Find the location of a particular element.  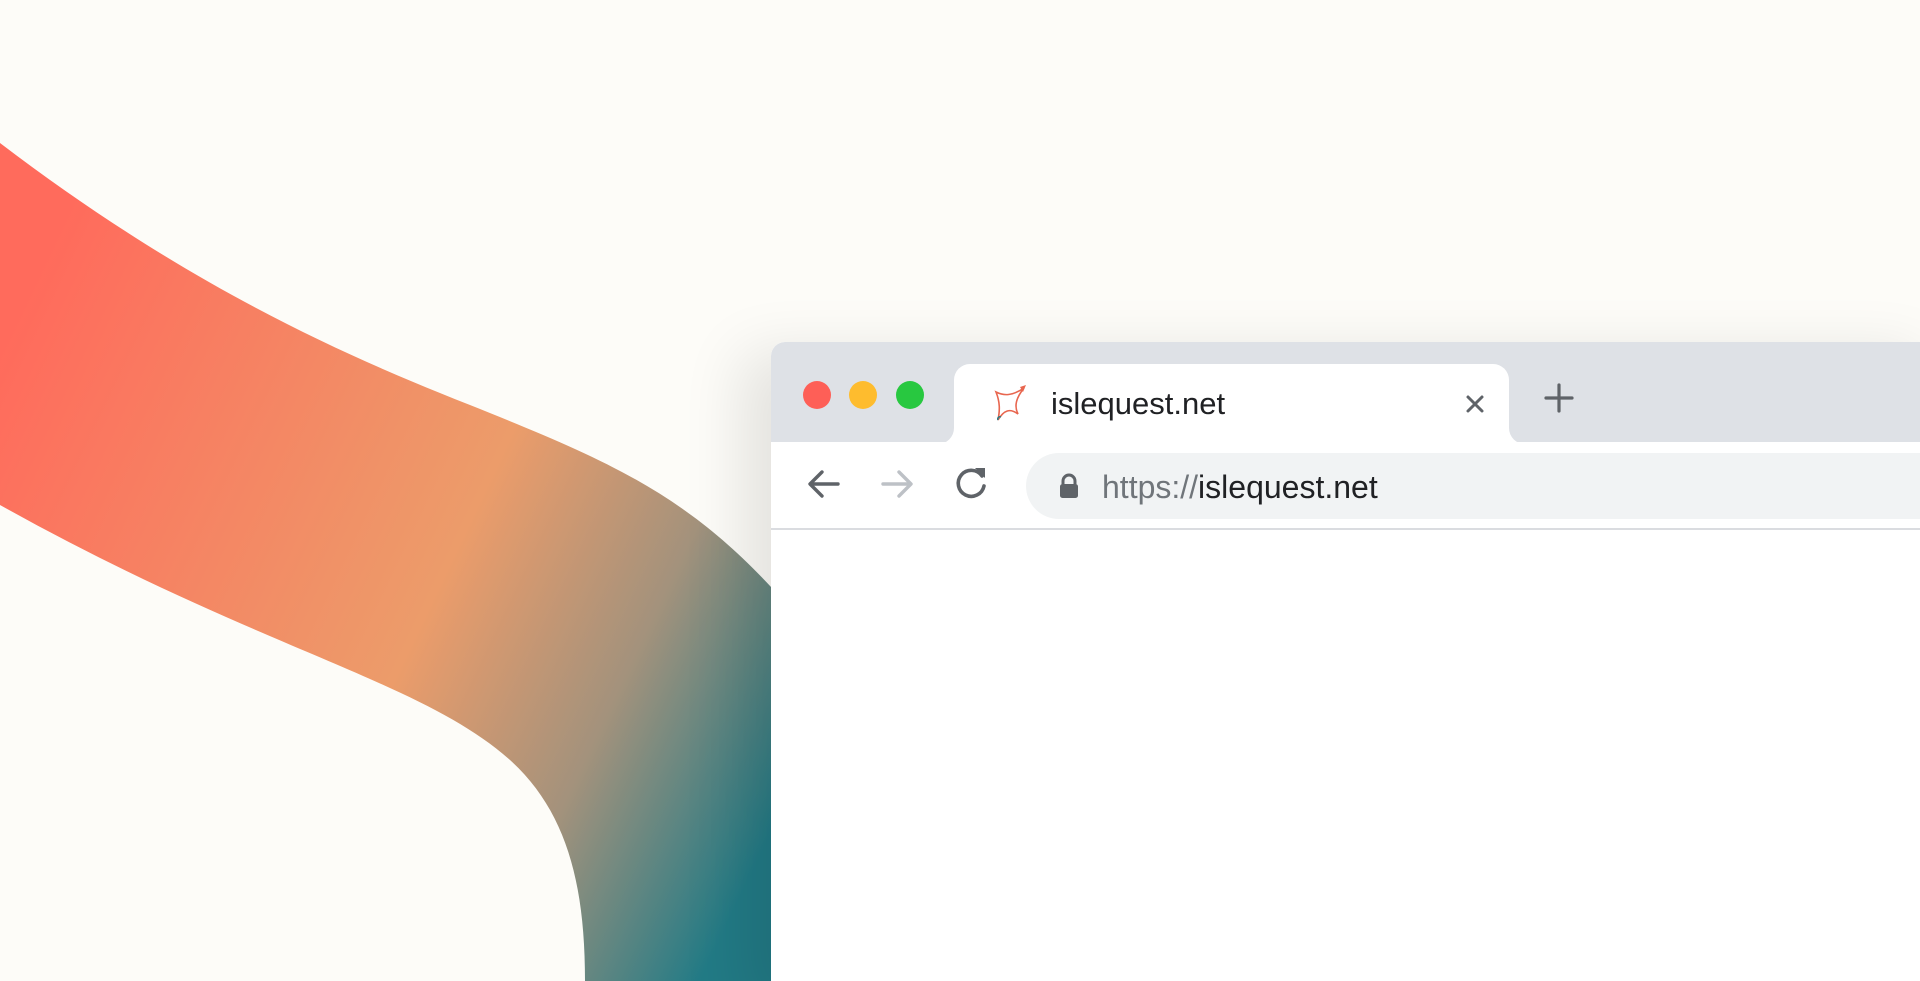

lock-icon is located at coordinates (1069, 485).